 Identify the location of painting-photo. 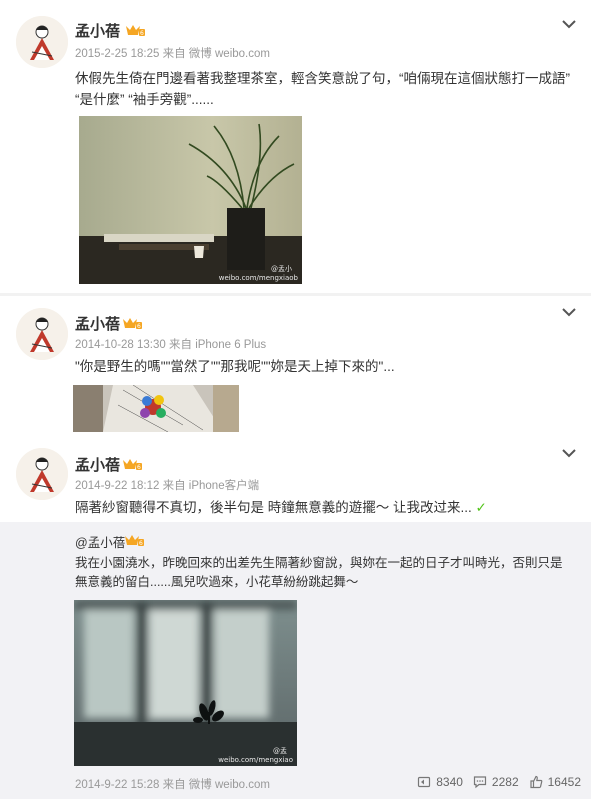
(156, 408).